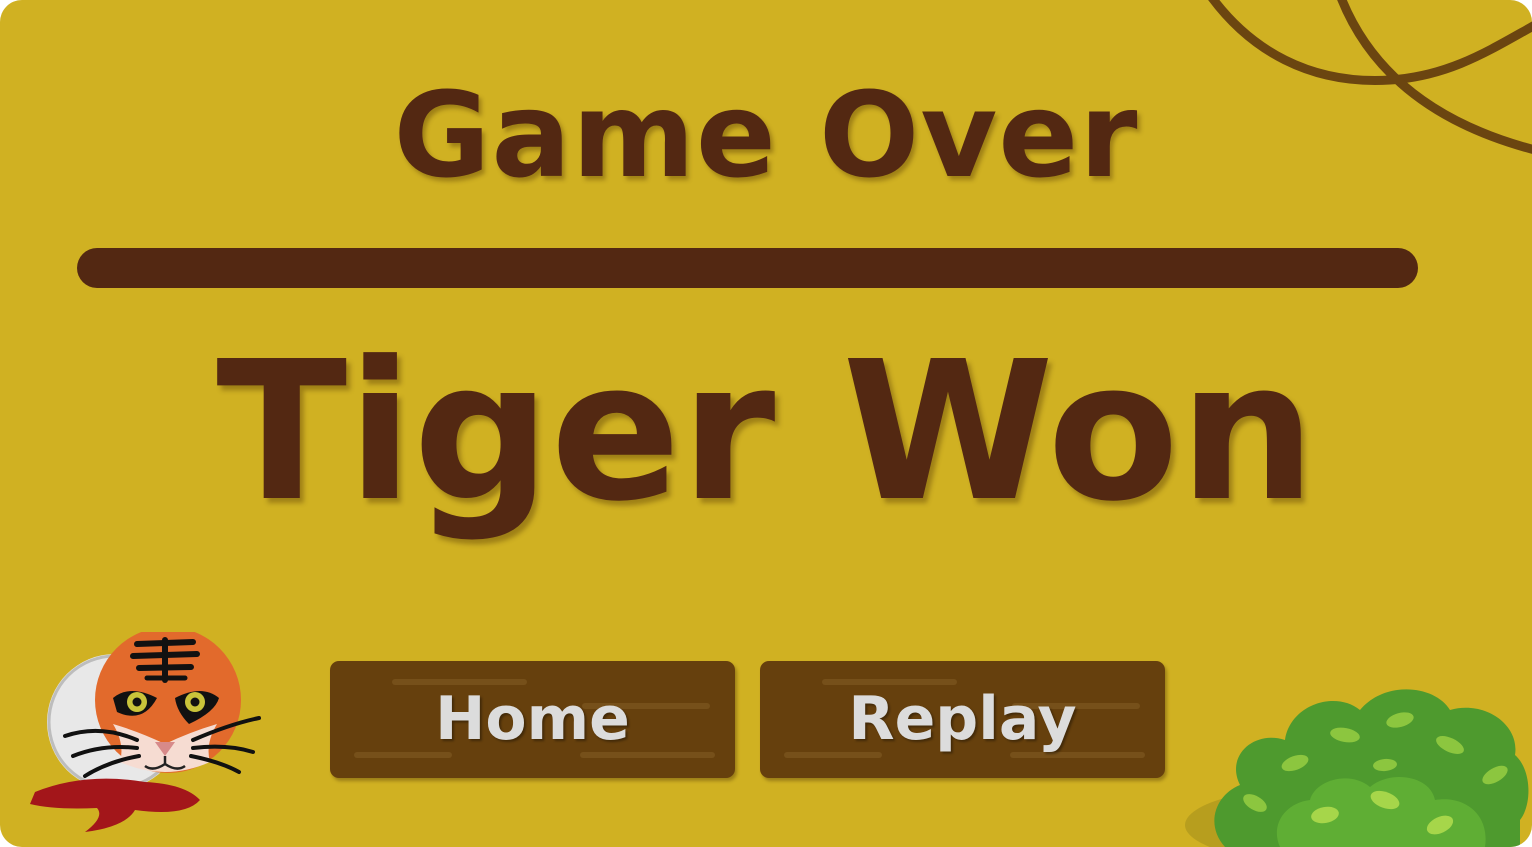 The image size is (1532, 847). Describe the element at coordinates (766, 135) in the screenshot. I see `game-over-title: Game Over` at that location.